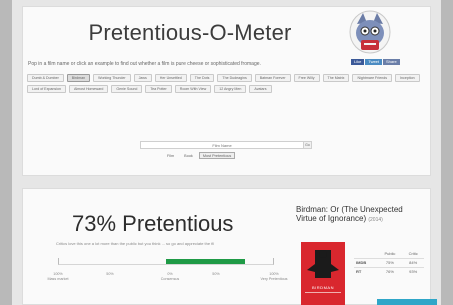 The height and width of the screenshot is (305, 453). What do you see at coordinates (260, 89) in the screenshot?
I see `example-chip: Avatars` at bounding box center [260, 89].